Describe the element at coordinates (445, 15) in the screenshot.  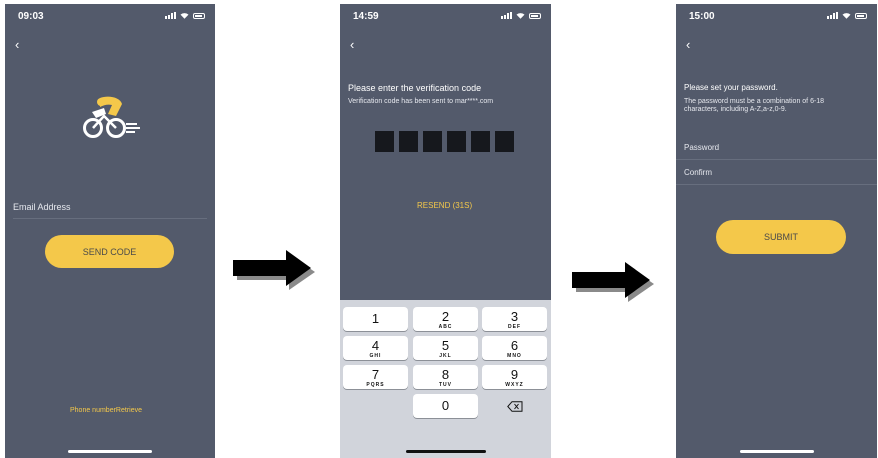
I see `status-bar: 14:59` at that location.